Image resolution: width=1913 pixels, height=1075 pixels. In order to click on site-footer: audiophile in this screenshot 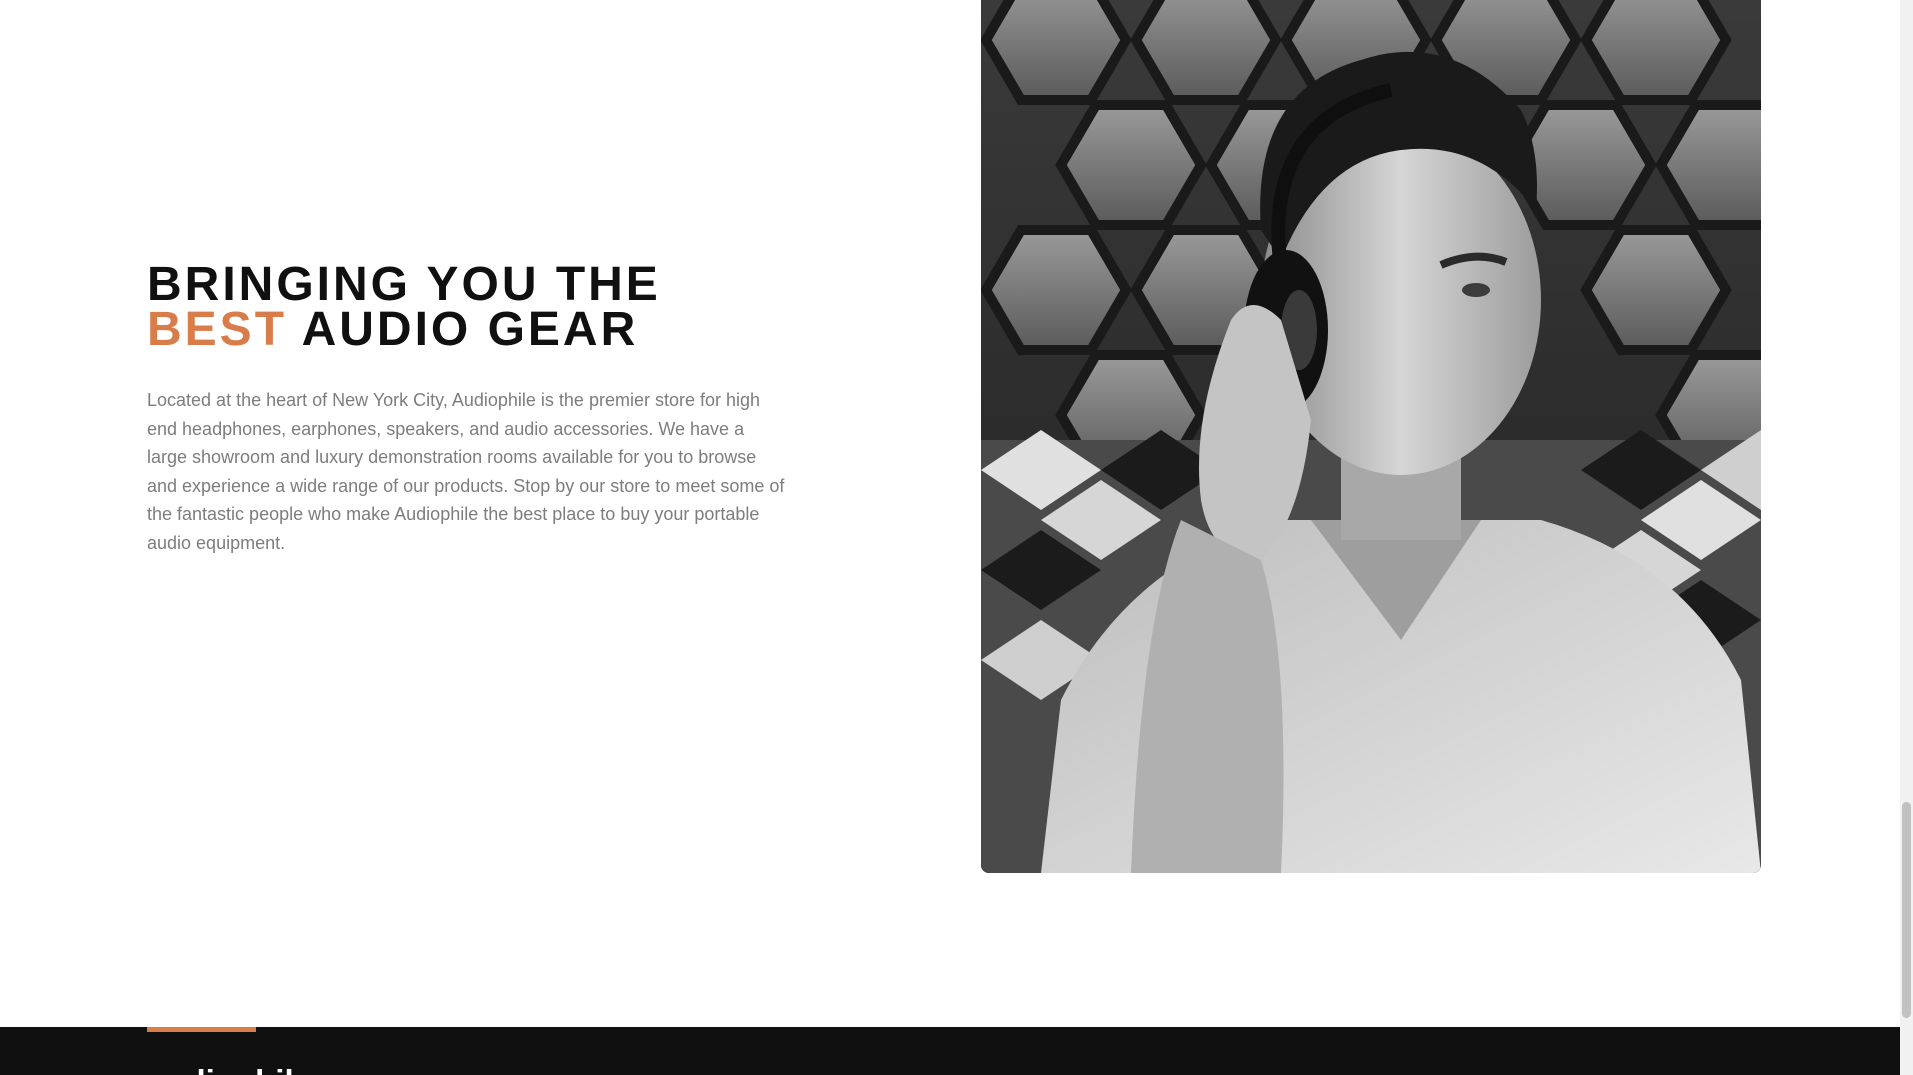, I will do `click(950, 1051)`.